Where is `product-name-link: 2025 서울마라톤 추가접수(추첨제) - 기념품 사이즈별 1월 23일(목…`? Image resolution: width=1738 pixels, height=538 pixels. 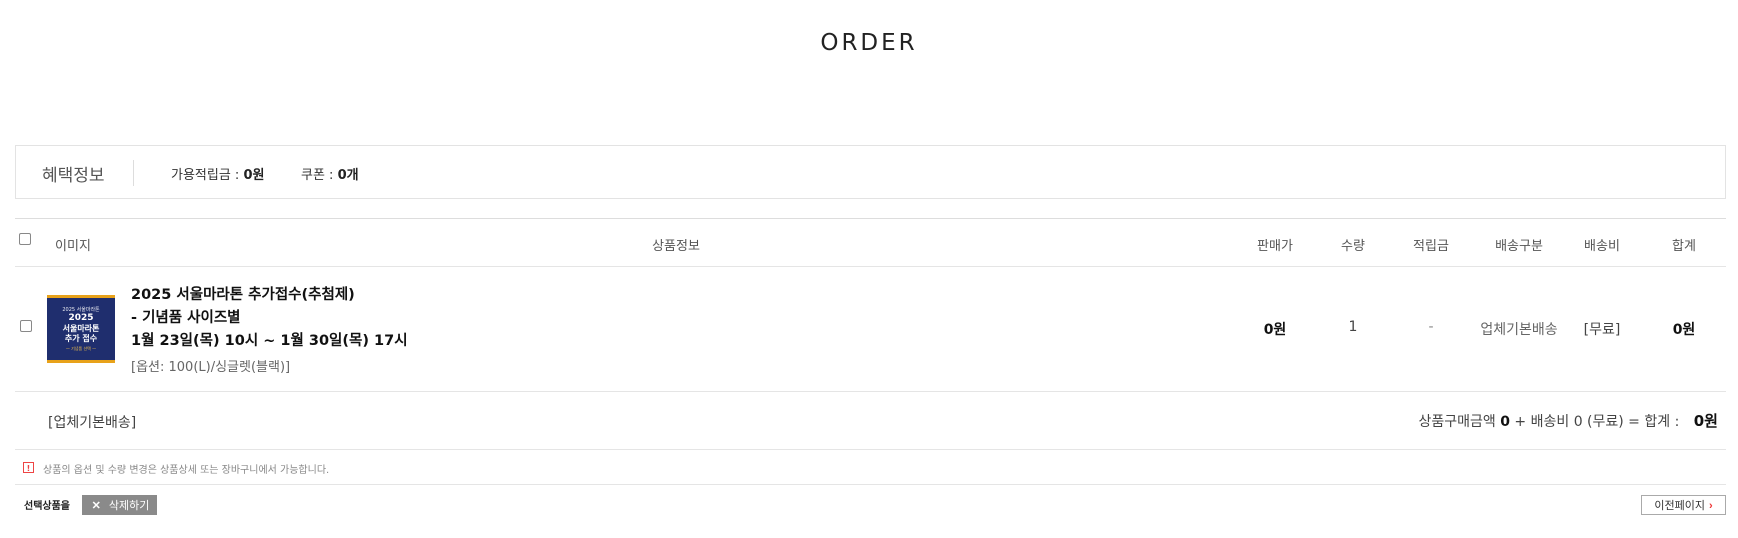
product-name-link: 2025 서울마라톤 추가접수(추첨제) - 기념품 사이즈별 1월 23일(목… is located at coordinates (269, 318).